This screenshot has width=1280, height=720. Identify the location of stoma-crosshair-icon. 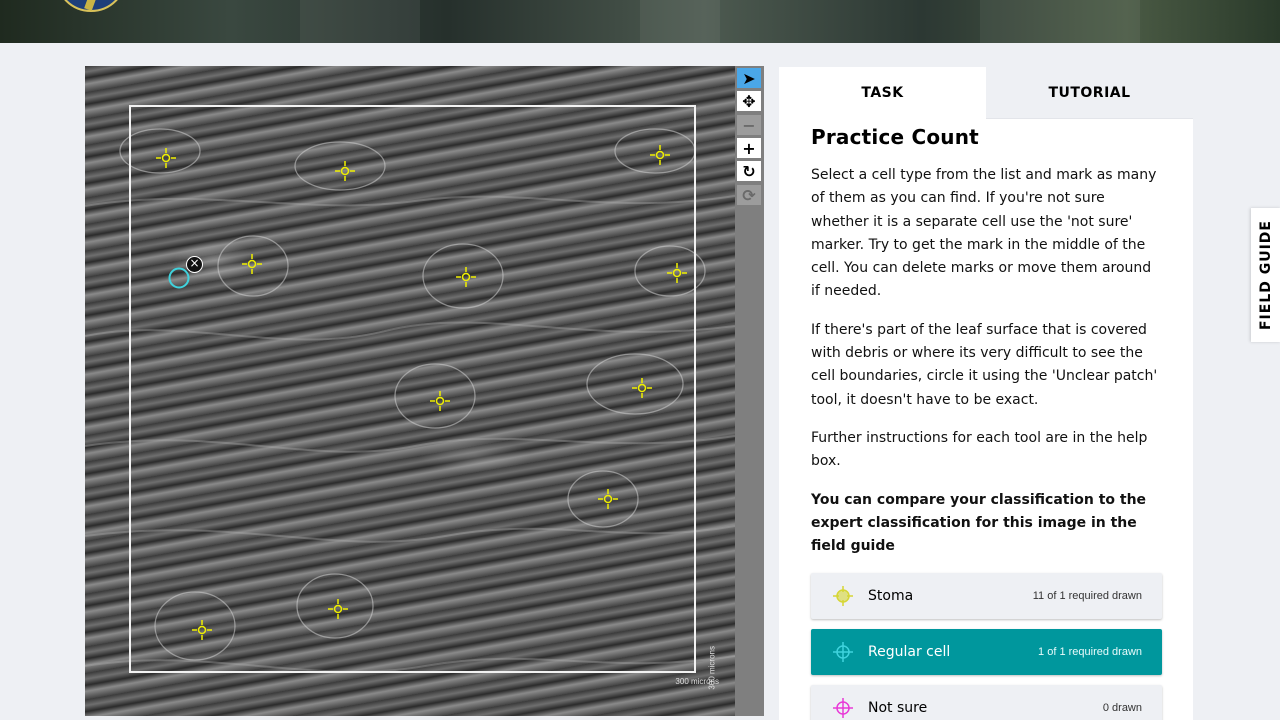
(843, 596).